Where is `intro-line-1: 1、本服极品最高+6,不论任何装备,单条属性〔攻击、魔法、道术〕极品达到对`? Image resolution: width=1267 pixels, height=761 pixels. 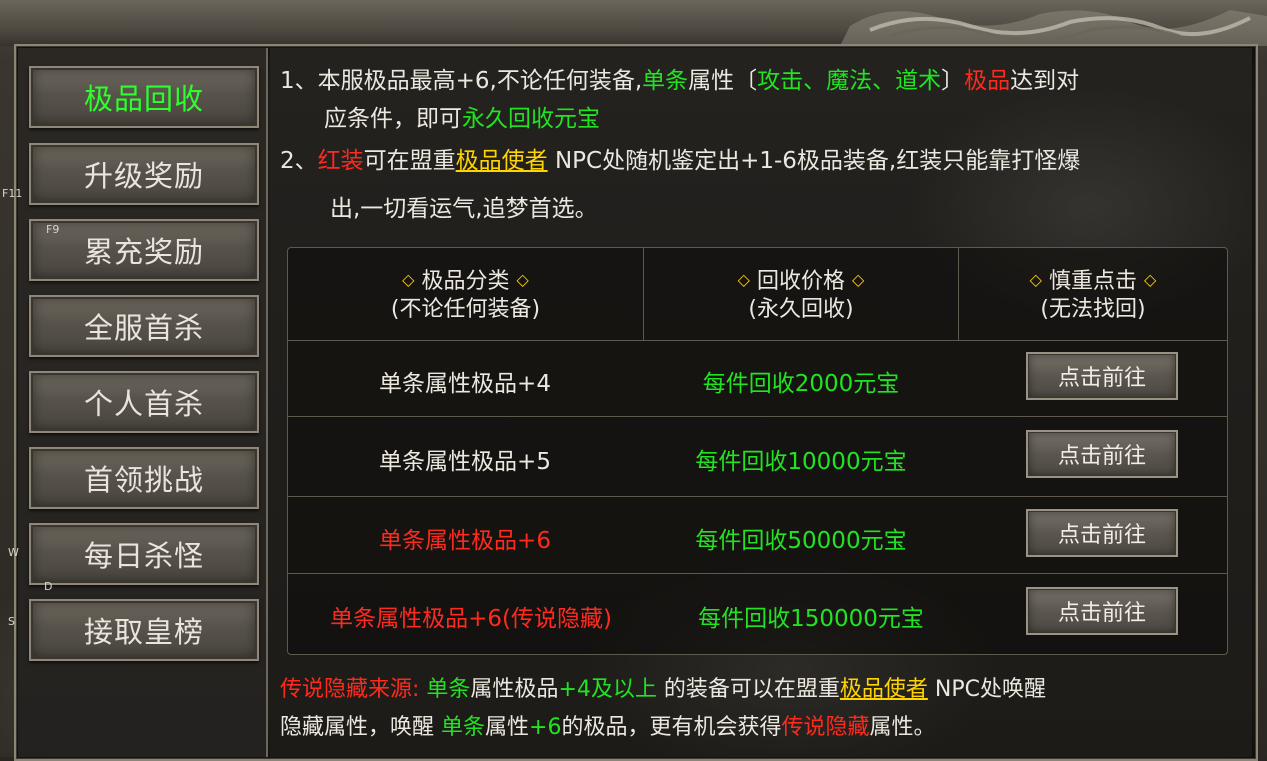
intro-line-1: 1、本服极品最高+6,不论任何装备,单条属性〔攻击、魔法、道术〕极品达到对 is located at coordinates (679, 81).